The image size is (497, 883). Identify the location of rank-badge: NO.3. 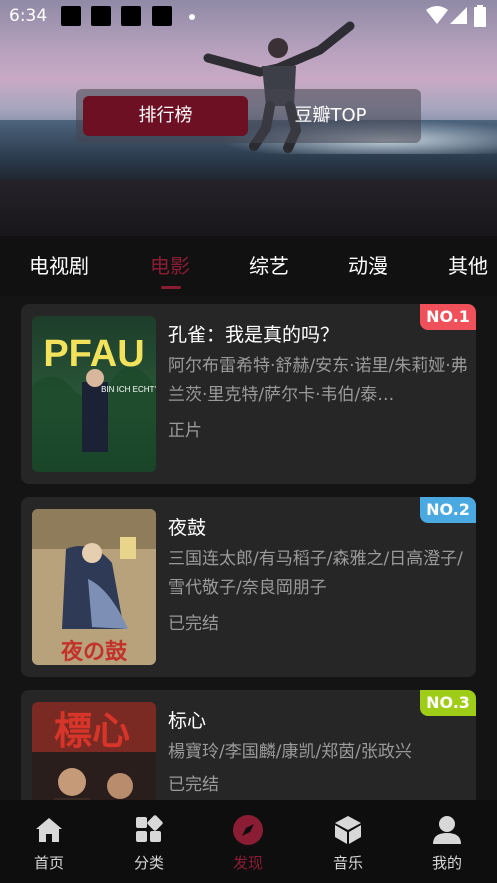
(448, 703).